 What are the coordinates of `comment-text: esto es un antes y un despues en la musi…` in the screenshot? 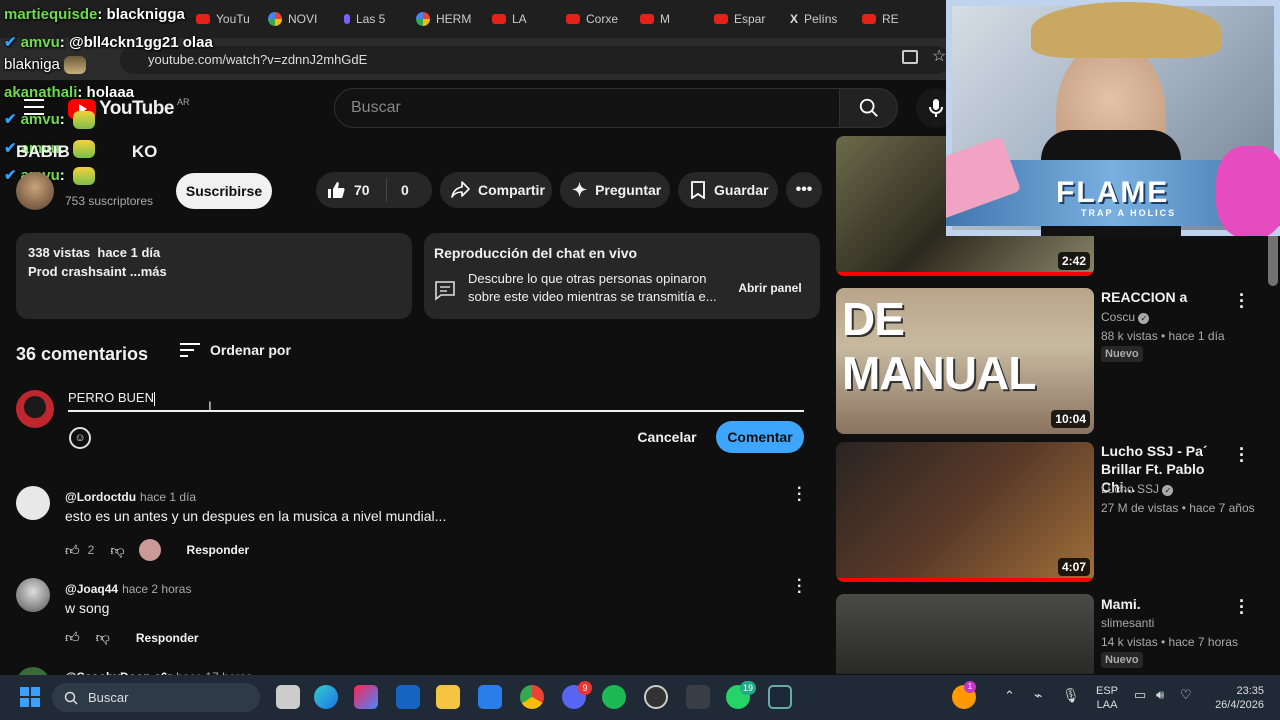 It's located at (256, 516).